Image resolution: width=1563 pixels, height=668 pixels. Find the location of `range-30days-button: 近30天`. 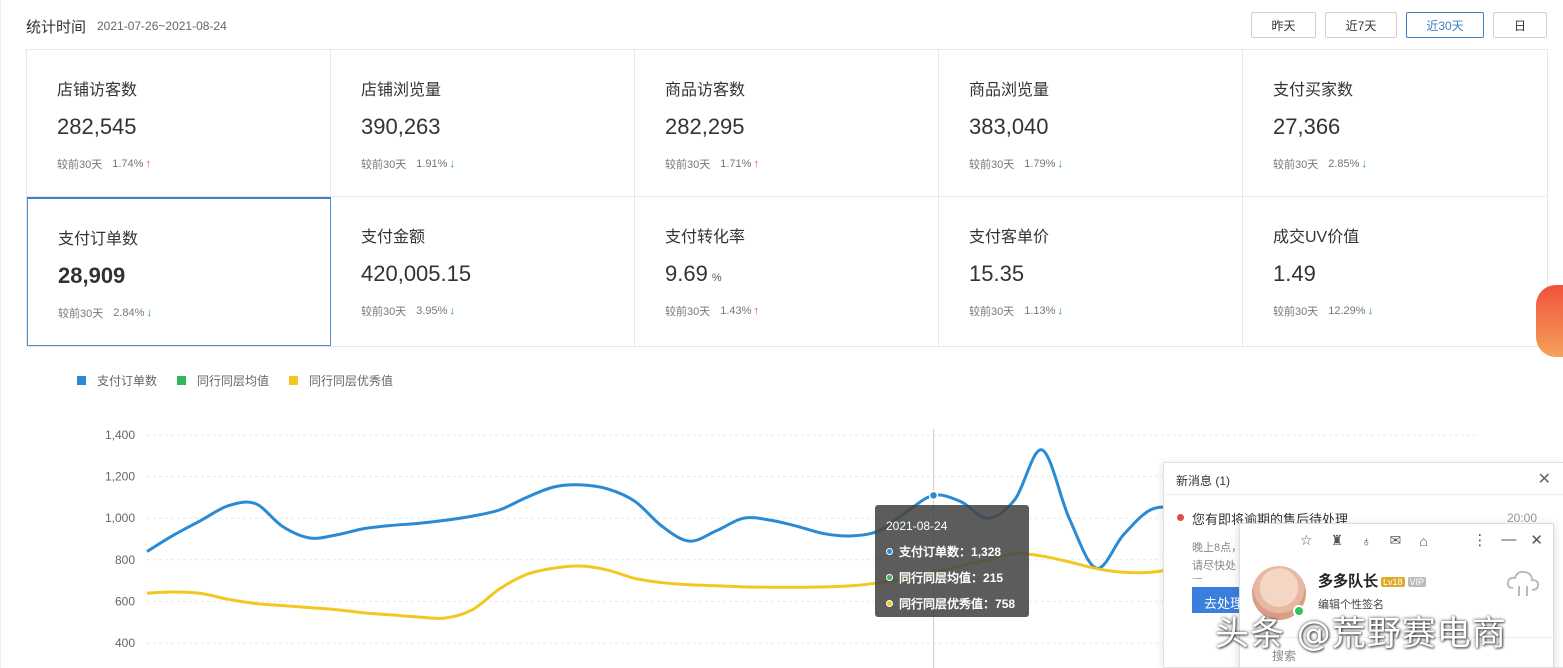

range-30days-button: 近30天 is located at coordinates (1445, 25).